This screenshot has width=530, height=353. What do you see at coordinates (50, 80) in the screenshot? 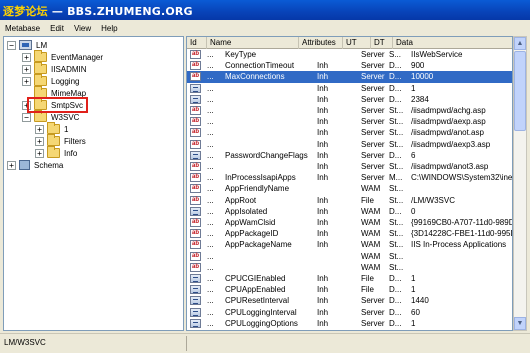
I see `tree-node-logging: + Logging` at bounding box center [50, 80].